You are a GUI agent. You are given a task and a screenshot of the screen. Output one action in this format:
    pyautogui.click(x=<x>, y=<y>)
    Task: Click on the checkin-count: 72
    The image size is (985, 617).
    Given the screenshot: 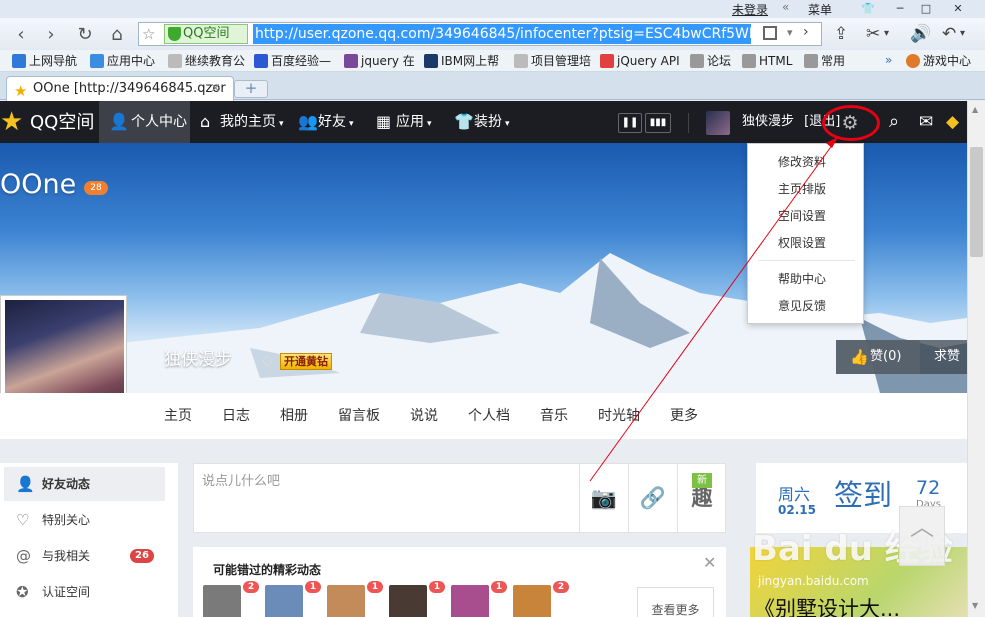 What is the action you would take?
    pyautogui.click(x=928, y=488)
    